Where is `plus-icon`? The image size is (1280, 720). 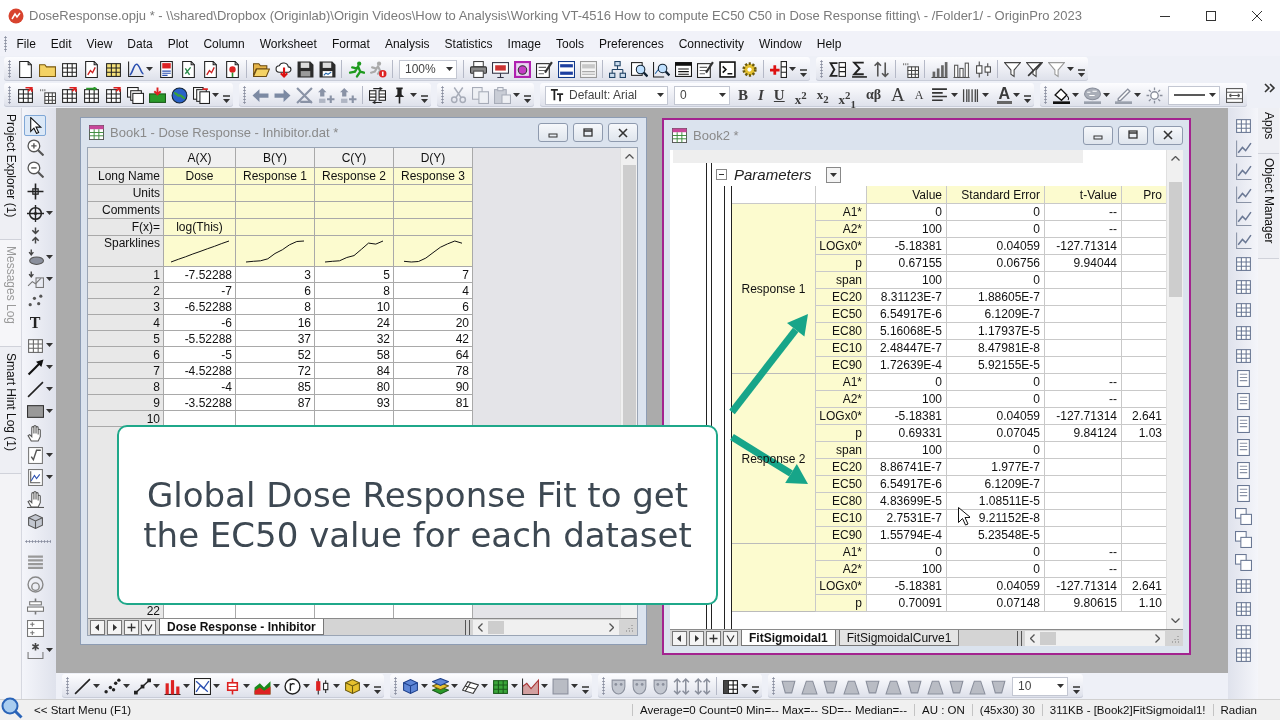 plus-icon is located at coordinates (713, 638).